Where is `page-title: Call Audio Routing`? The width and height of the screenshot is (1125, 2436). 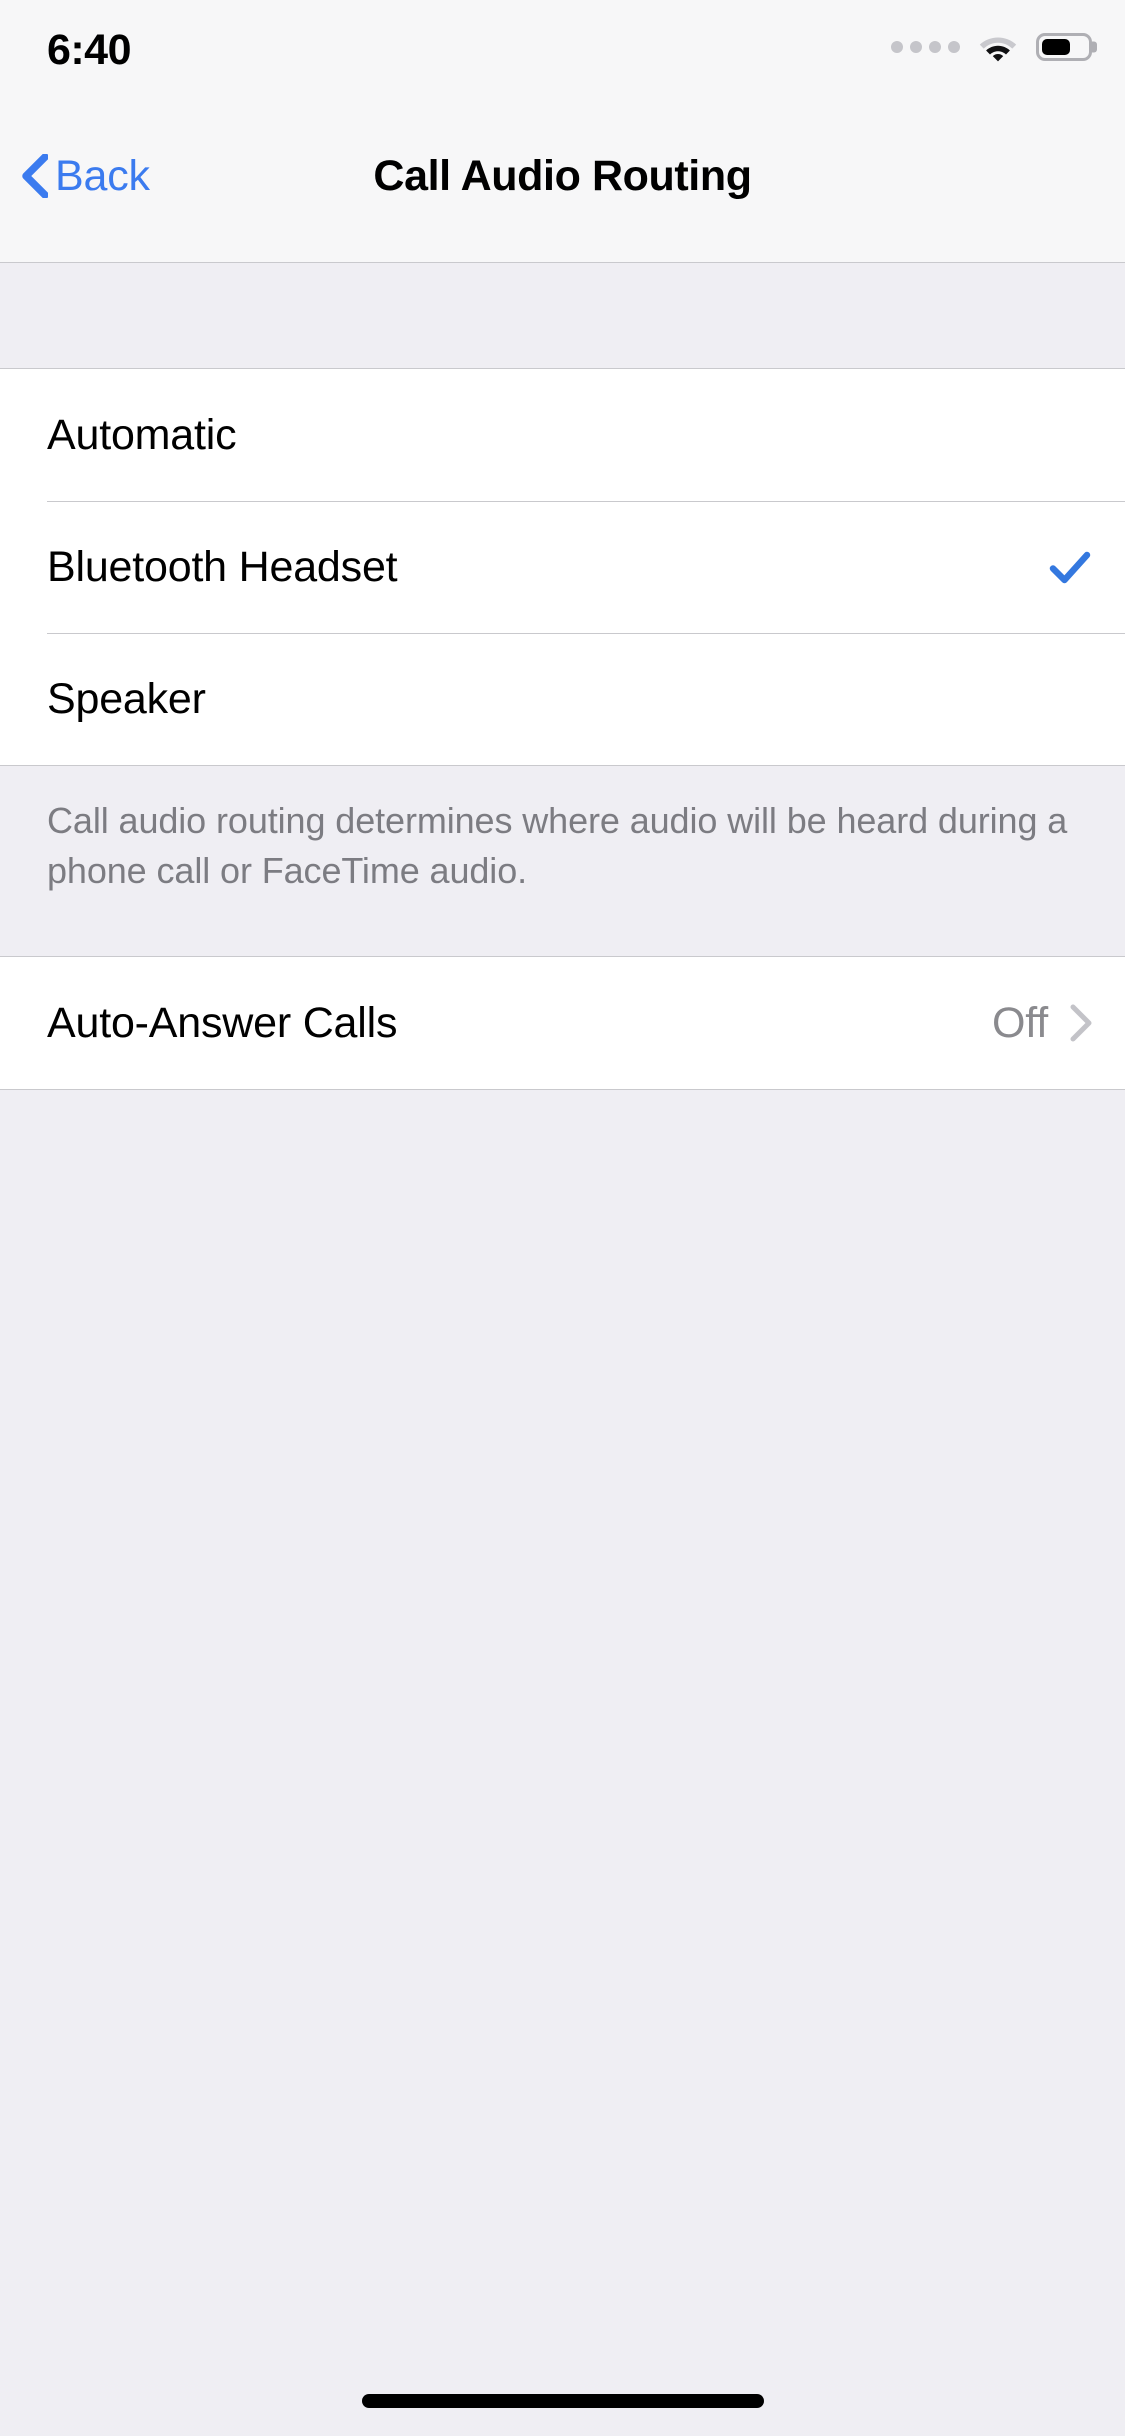 page-title: Call Audio Routing is located at coordinates (562, 175).